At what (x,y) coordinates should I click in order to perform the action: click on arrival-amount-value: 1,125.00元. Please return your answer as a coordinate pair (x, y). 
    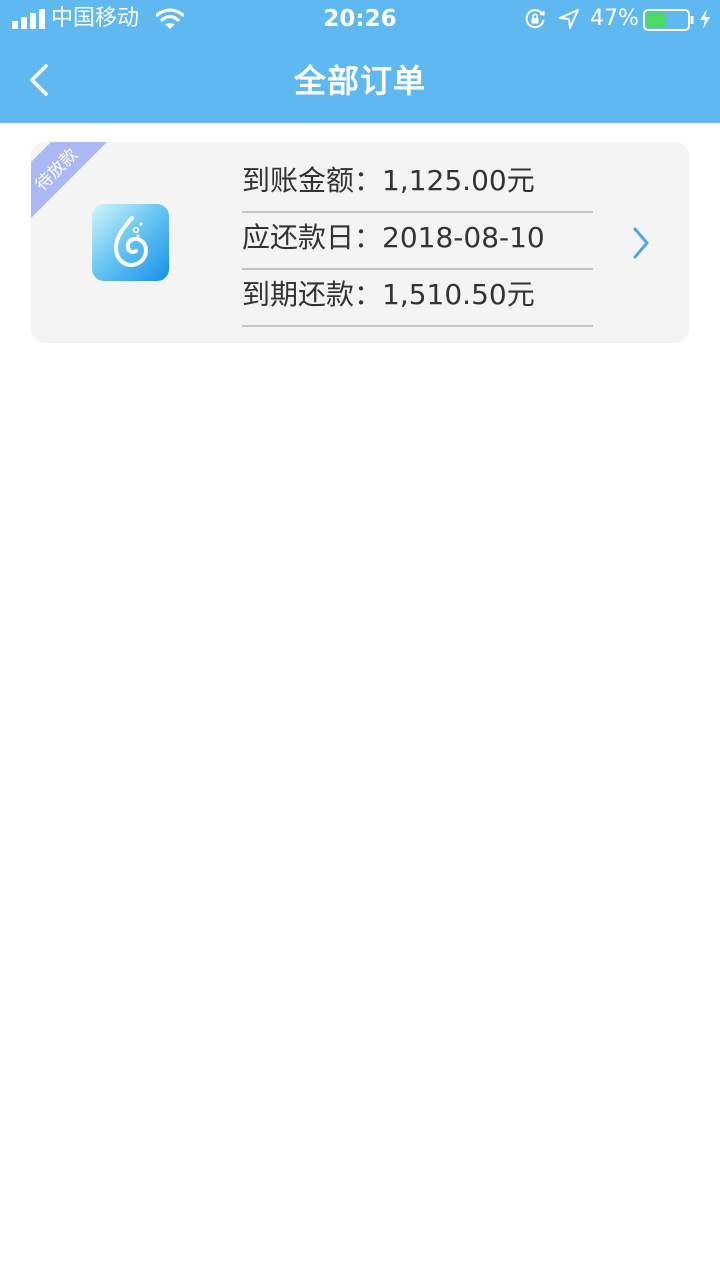
    Looking at the image, I should click on (458, 180).